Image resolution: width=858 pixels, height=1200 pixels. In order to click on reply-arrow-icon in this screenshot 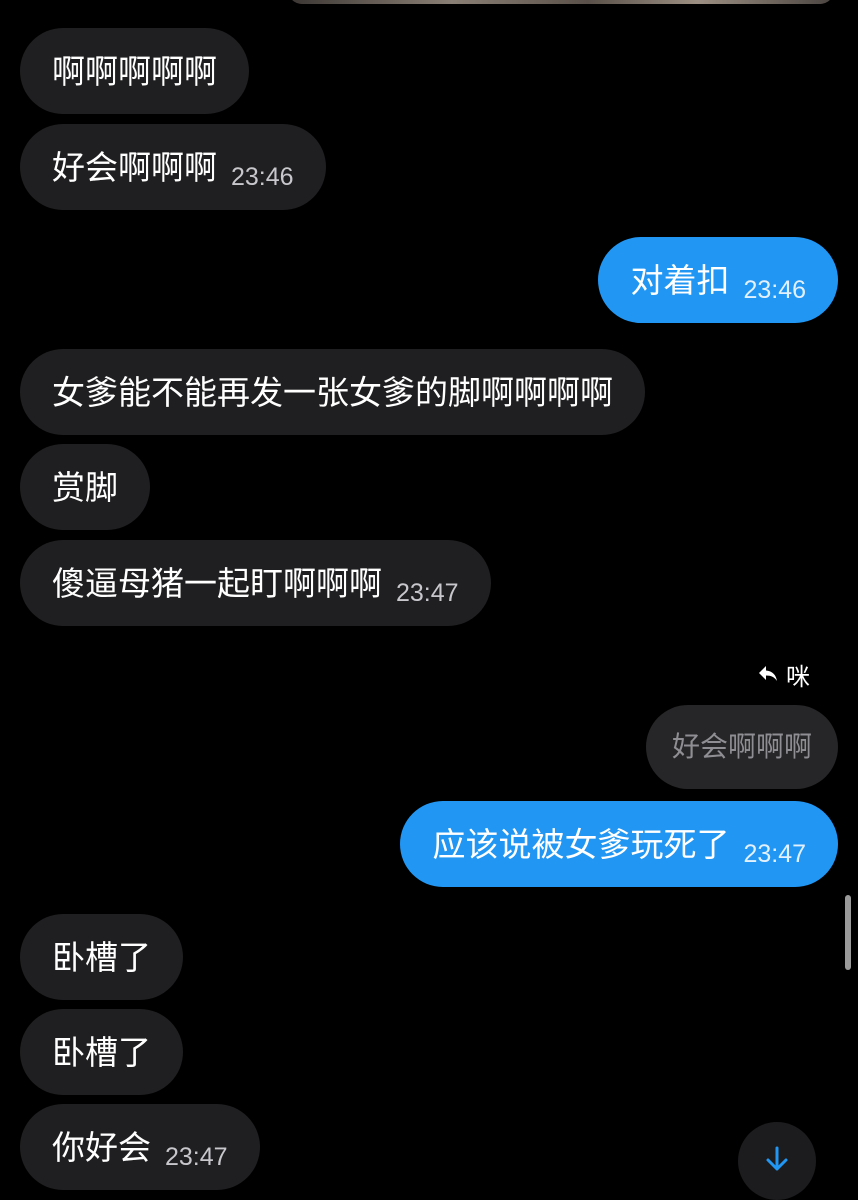, I will do `click(772, 674)`.